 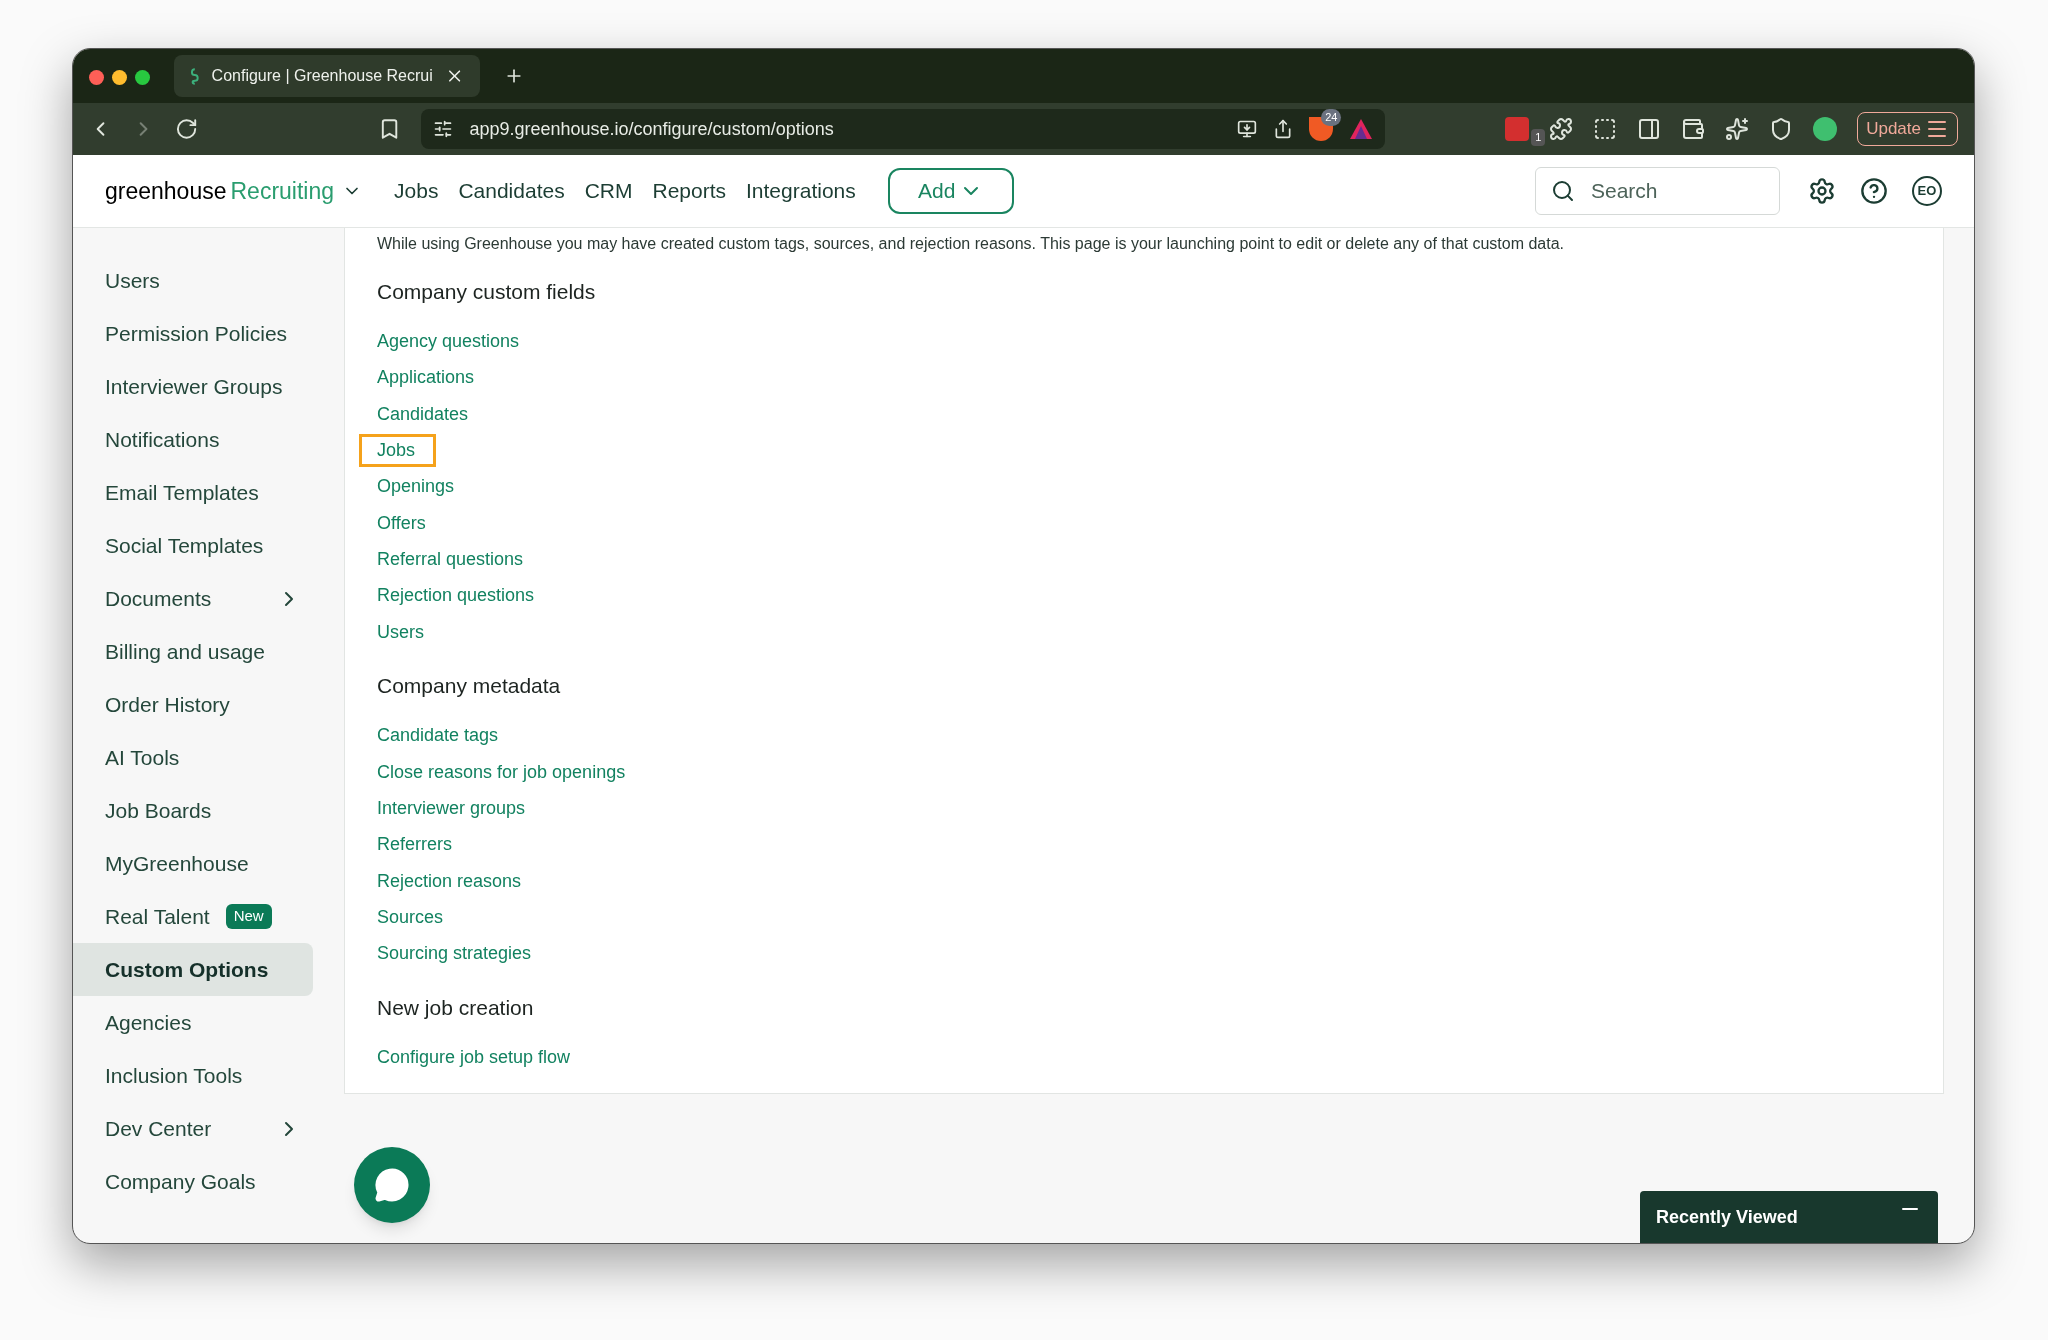 I want to click on sidebar-icon, so click(x=1649, y=129).